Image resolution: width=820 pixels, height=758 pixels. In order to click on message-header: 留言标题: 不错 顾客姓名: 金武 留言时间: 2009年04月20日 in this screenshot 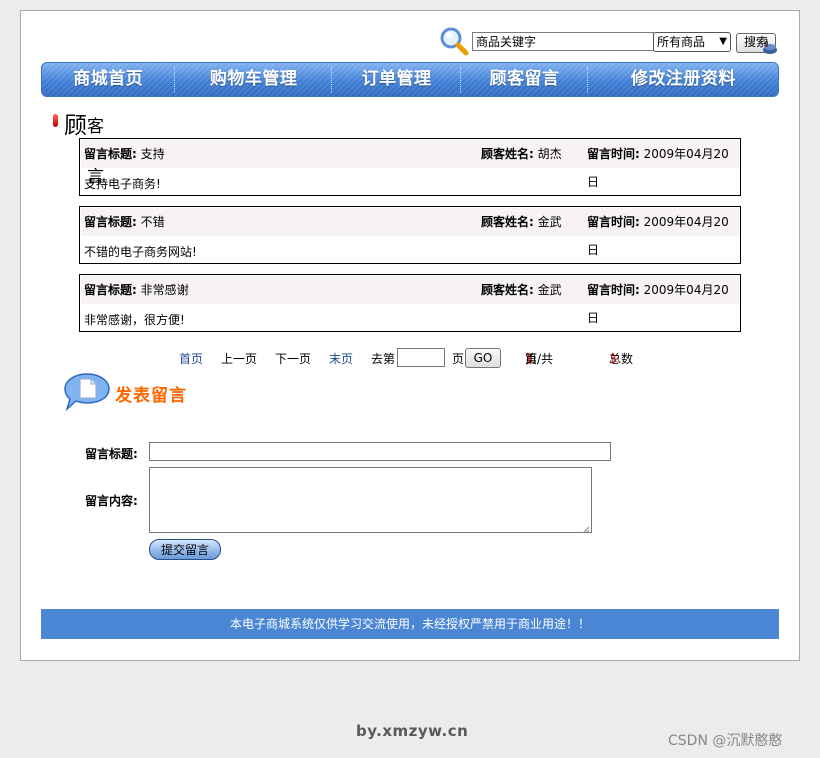, I will do `click(410, 232)`.